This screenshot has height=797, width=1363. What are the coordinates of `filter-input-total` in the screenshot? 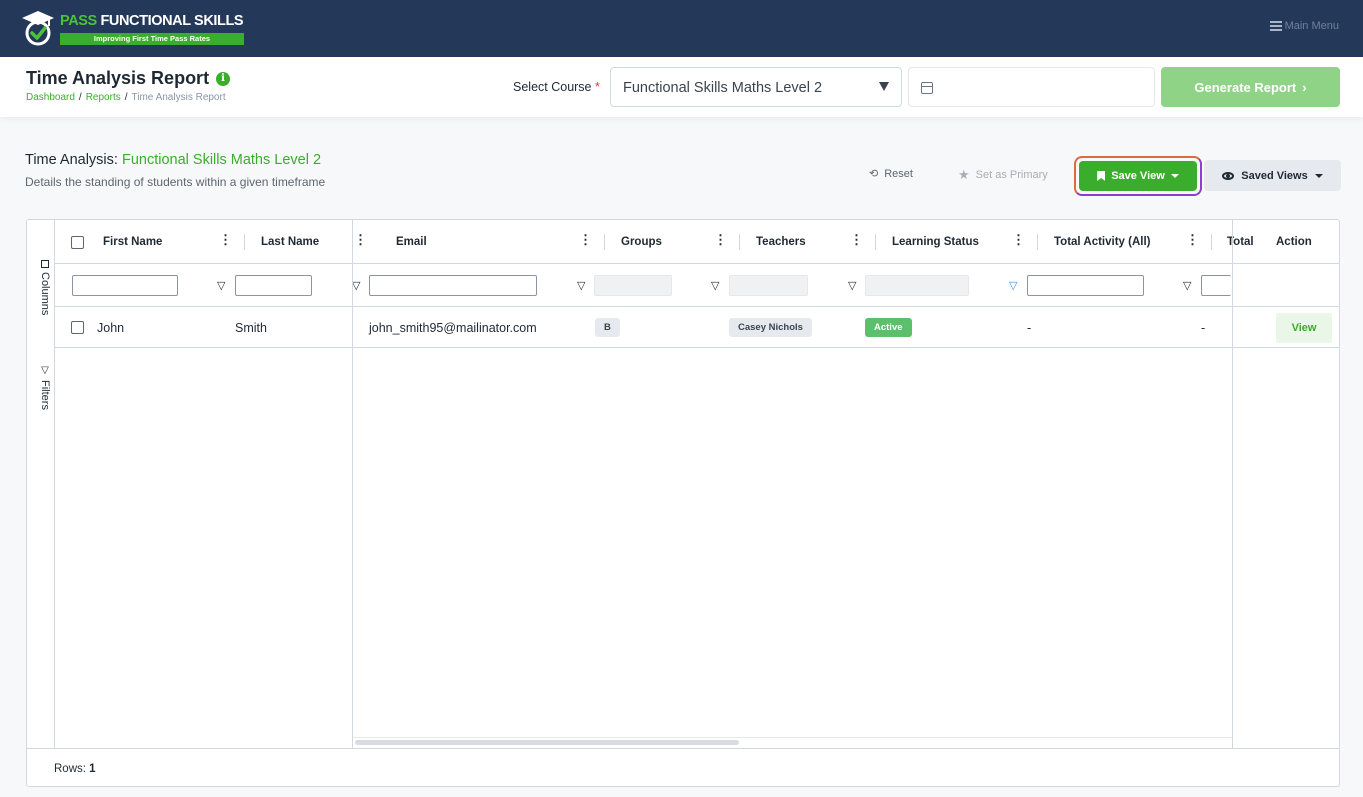 It's located at (1216, 285).